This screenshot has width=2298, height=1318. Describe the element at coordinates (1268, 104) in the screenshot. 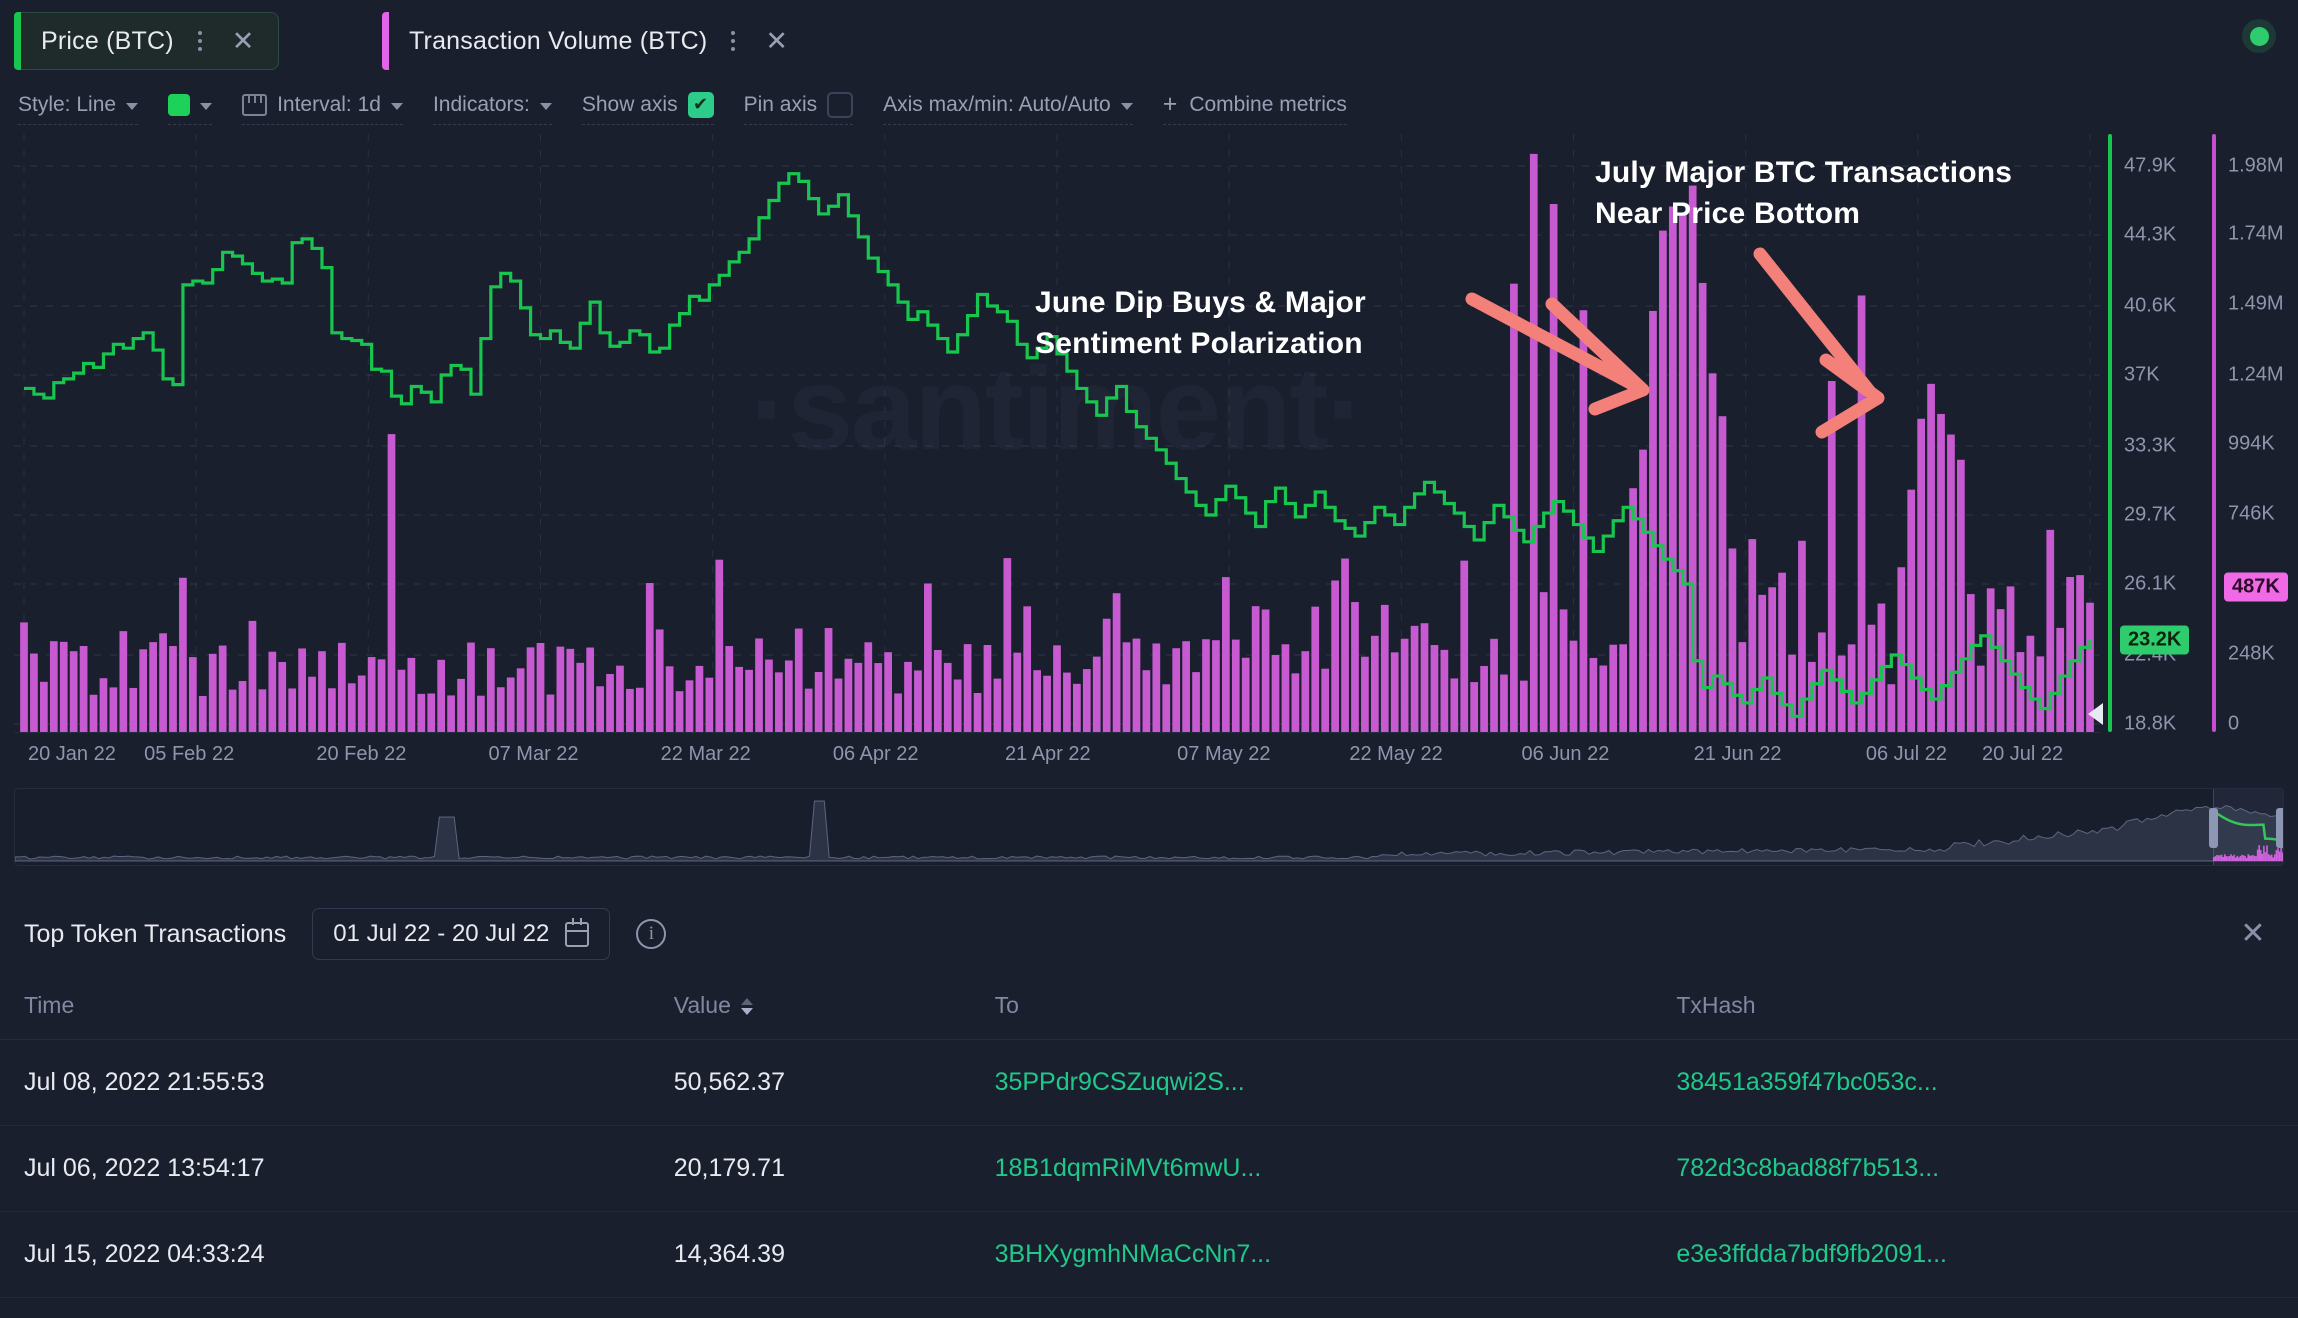

I see `combine-metrics-label: Combine metrics` at that location.